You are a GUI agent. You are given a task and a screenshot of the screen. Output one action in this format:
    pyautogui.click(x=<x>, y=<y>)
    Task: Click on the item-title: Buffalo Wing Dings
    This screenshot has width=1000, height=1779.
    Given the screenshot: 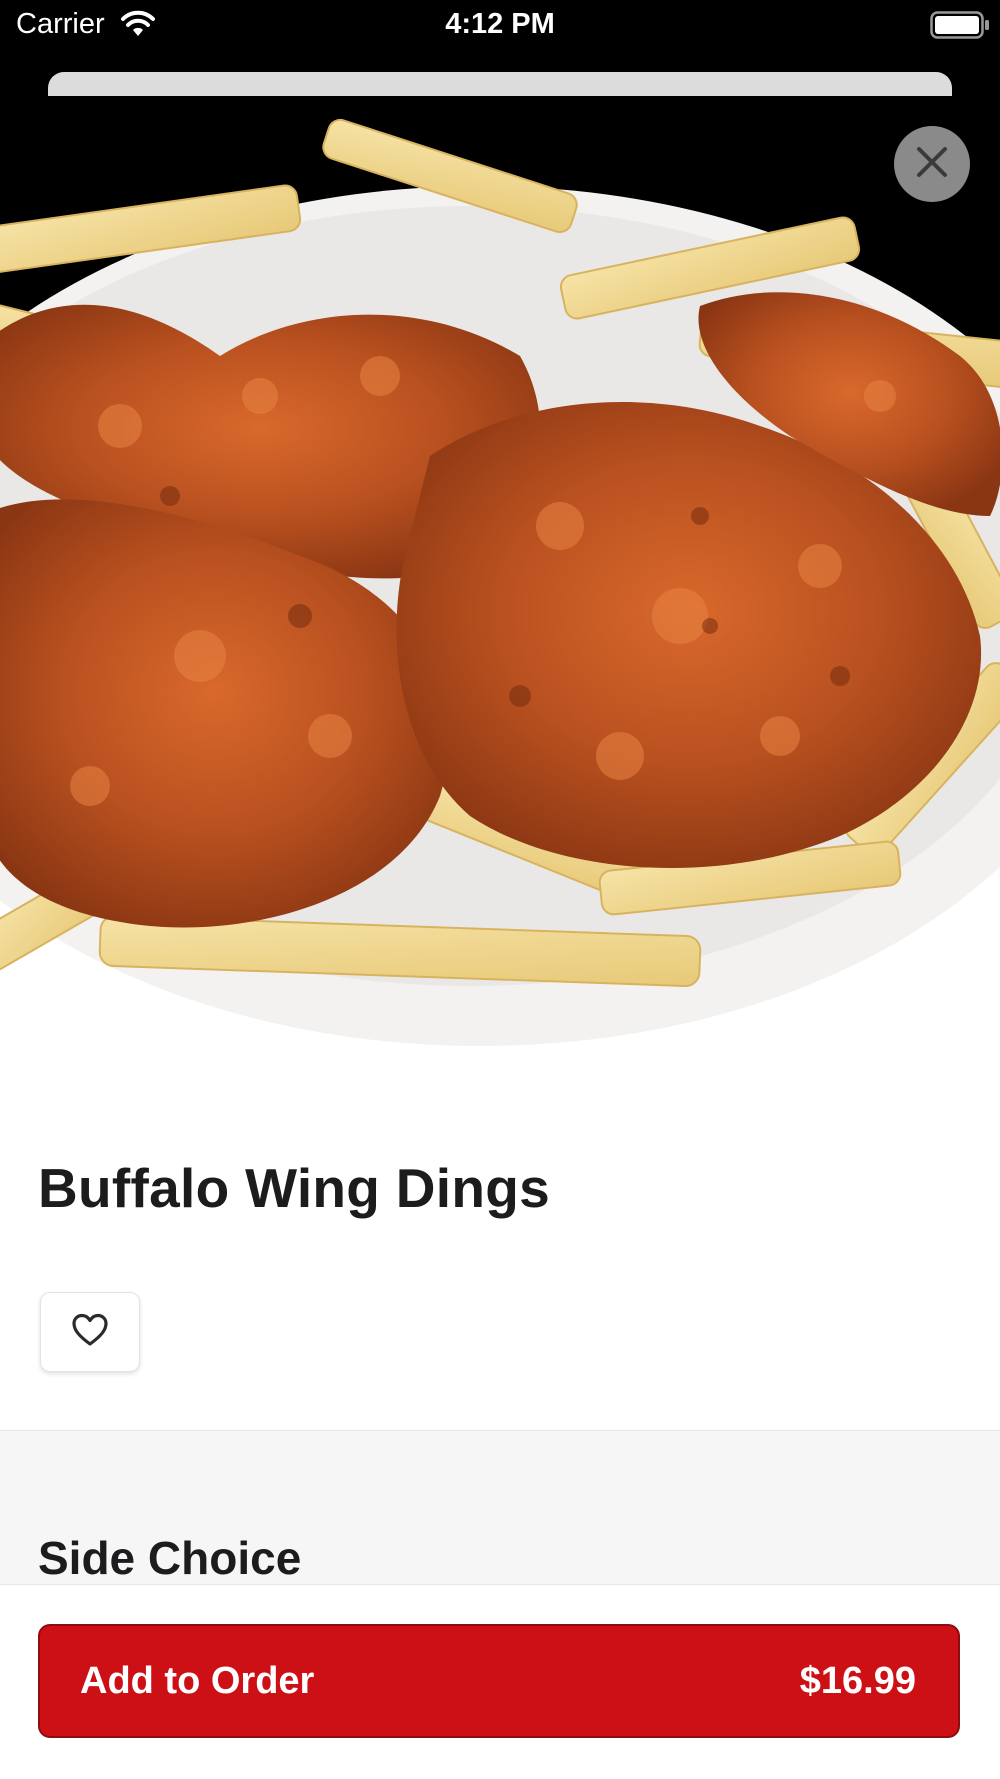 What is the action you would take?
    pyautogui.click(x=294, y=1188)
    